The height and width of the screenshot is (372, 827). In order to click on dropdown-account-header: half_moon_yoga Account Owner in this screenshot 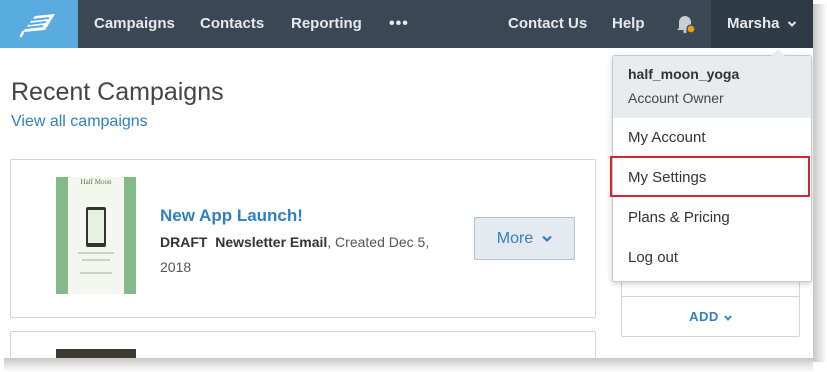, I will do `click(712, 87)`.